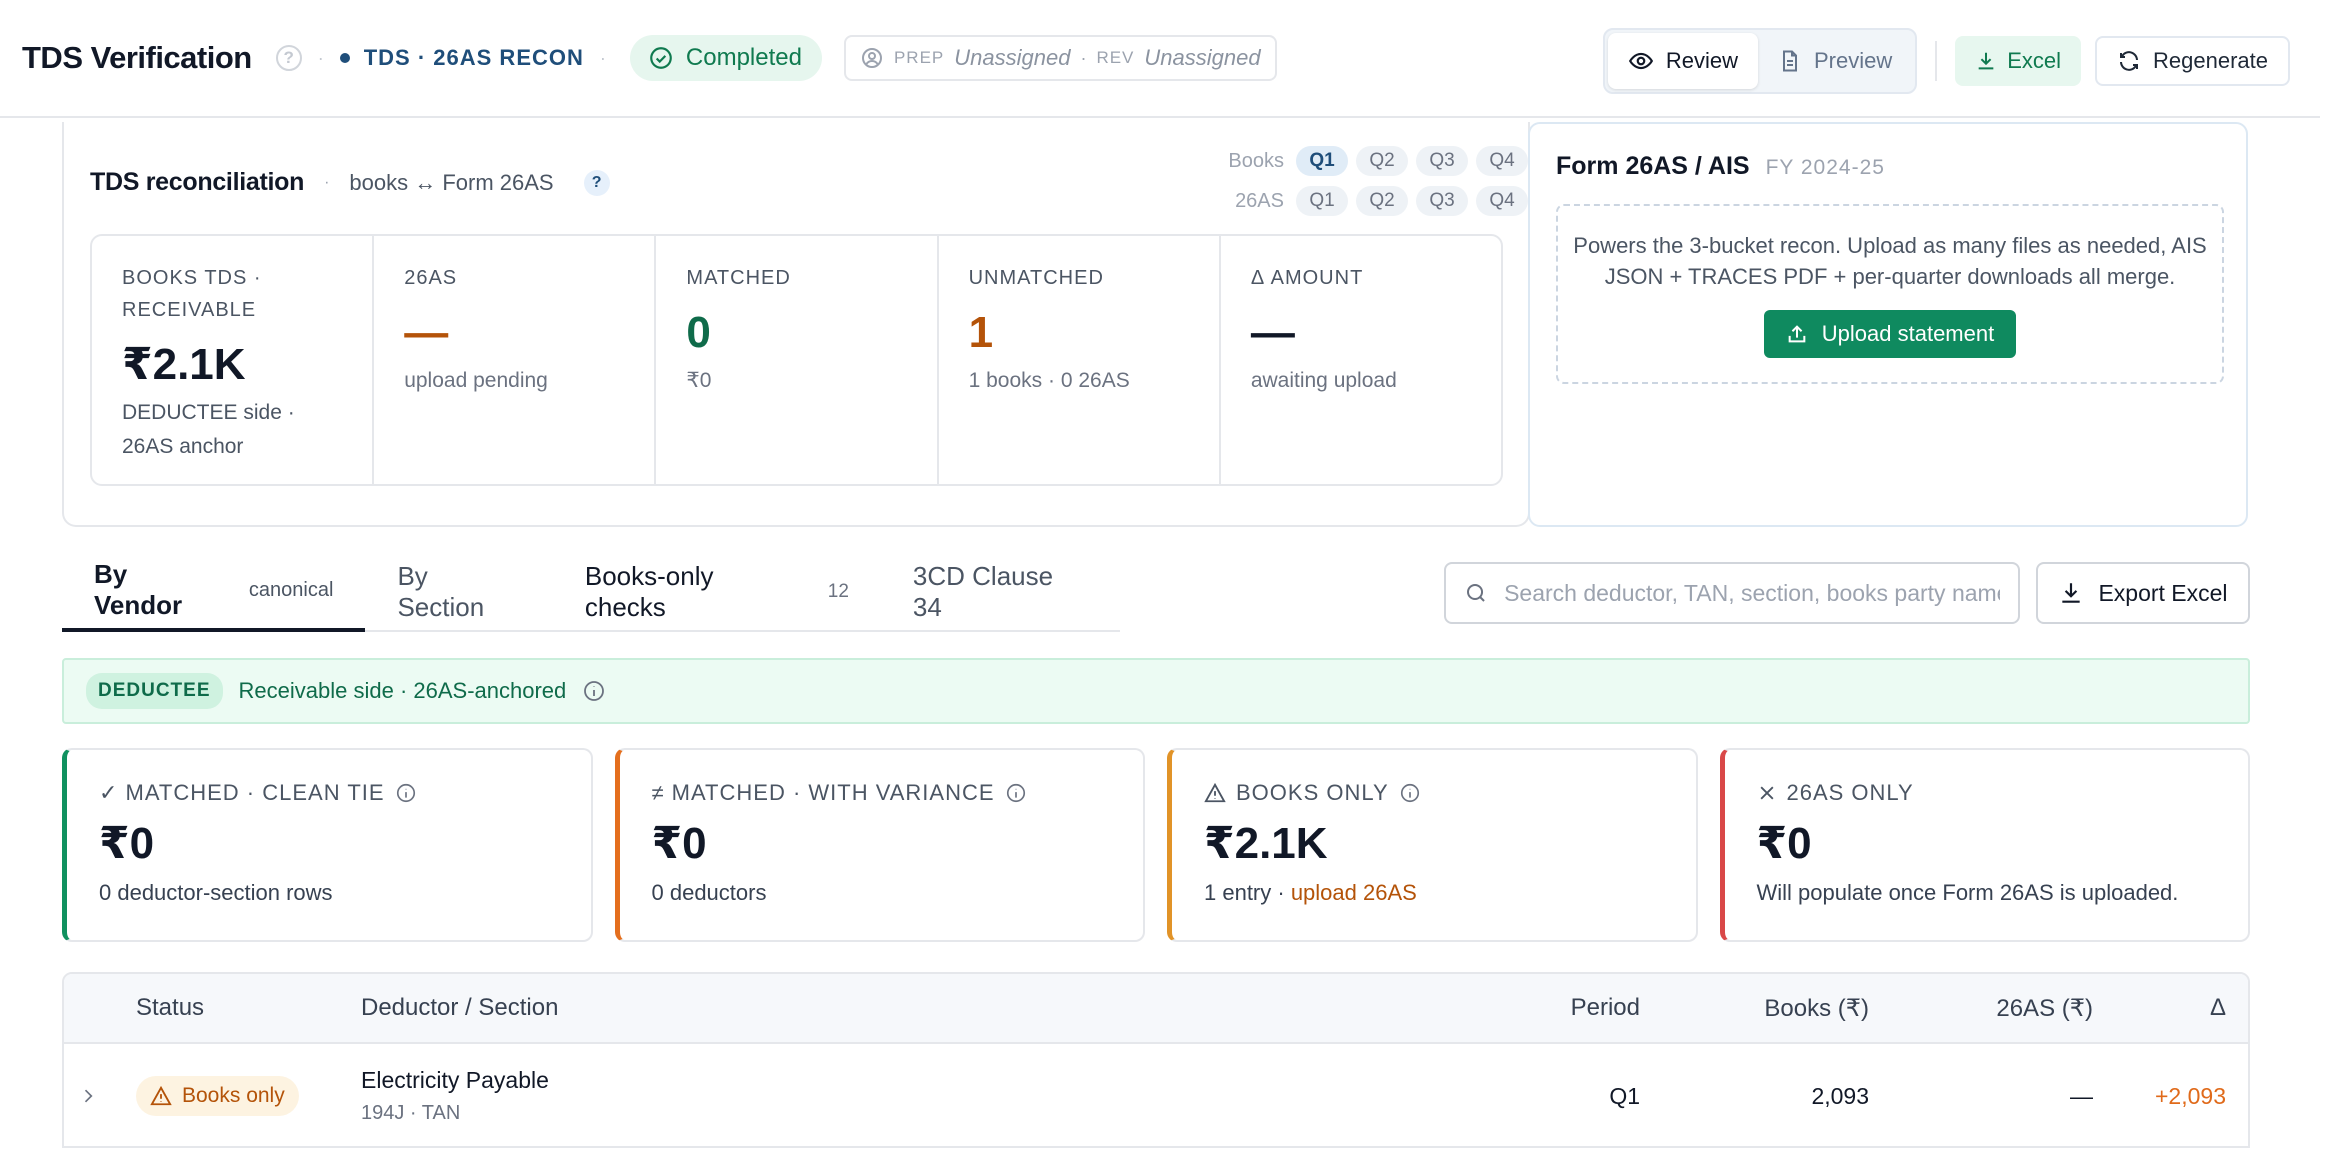 The width and height of the screenshot is (2334, 1152). What do you see at coordinates (1853, 60) in the screenshot?
I see `preview-label: Preview` at bounding box center [1853, 60].